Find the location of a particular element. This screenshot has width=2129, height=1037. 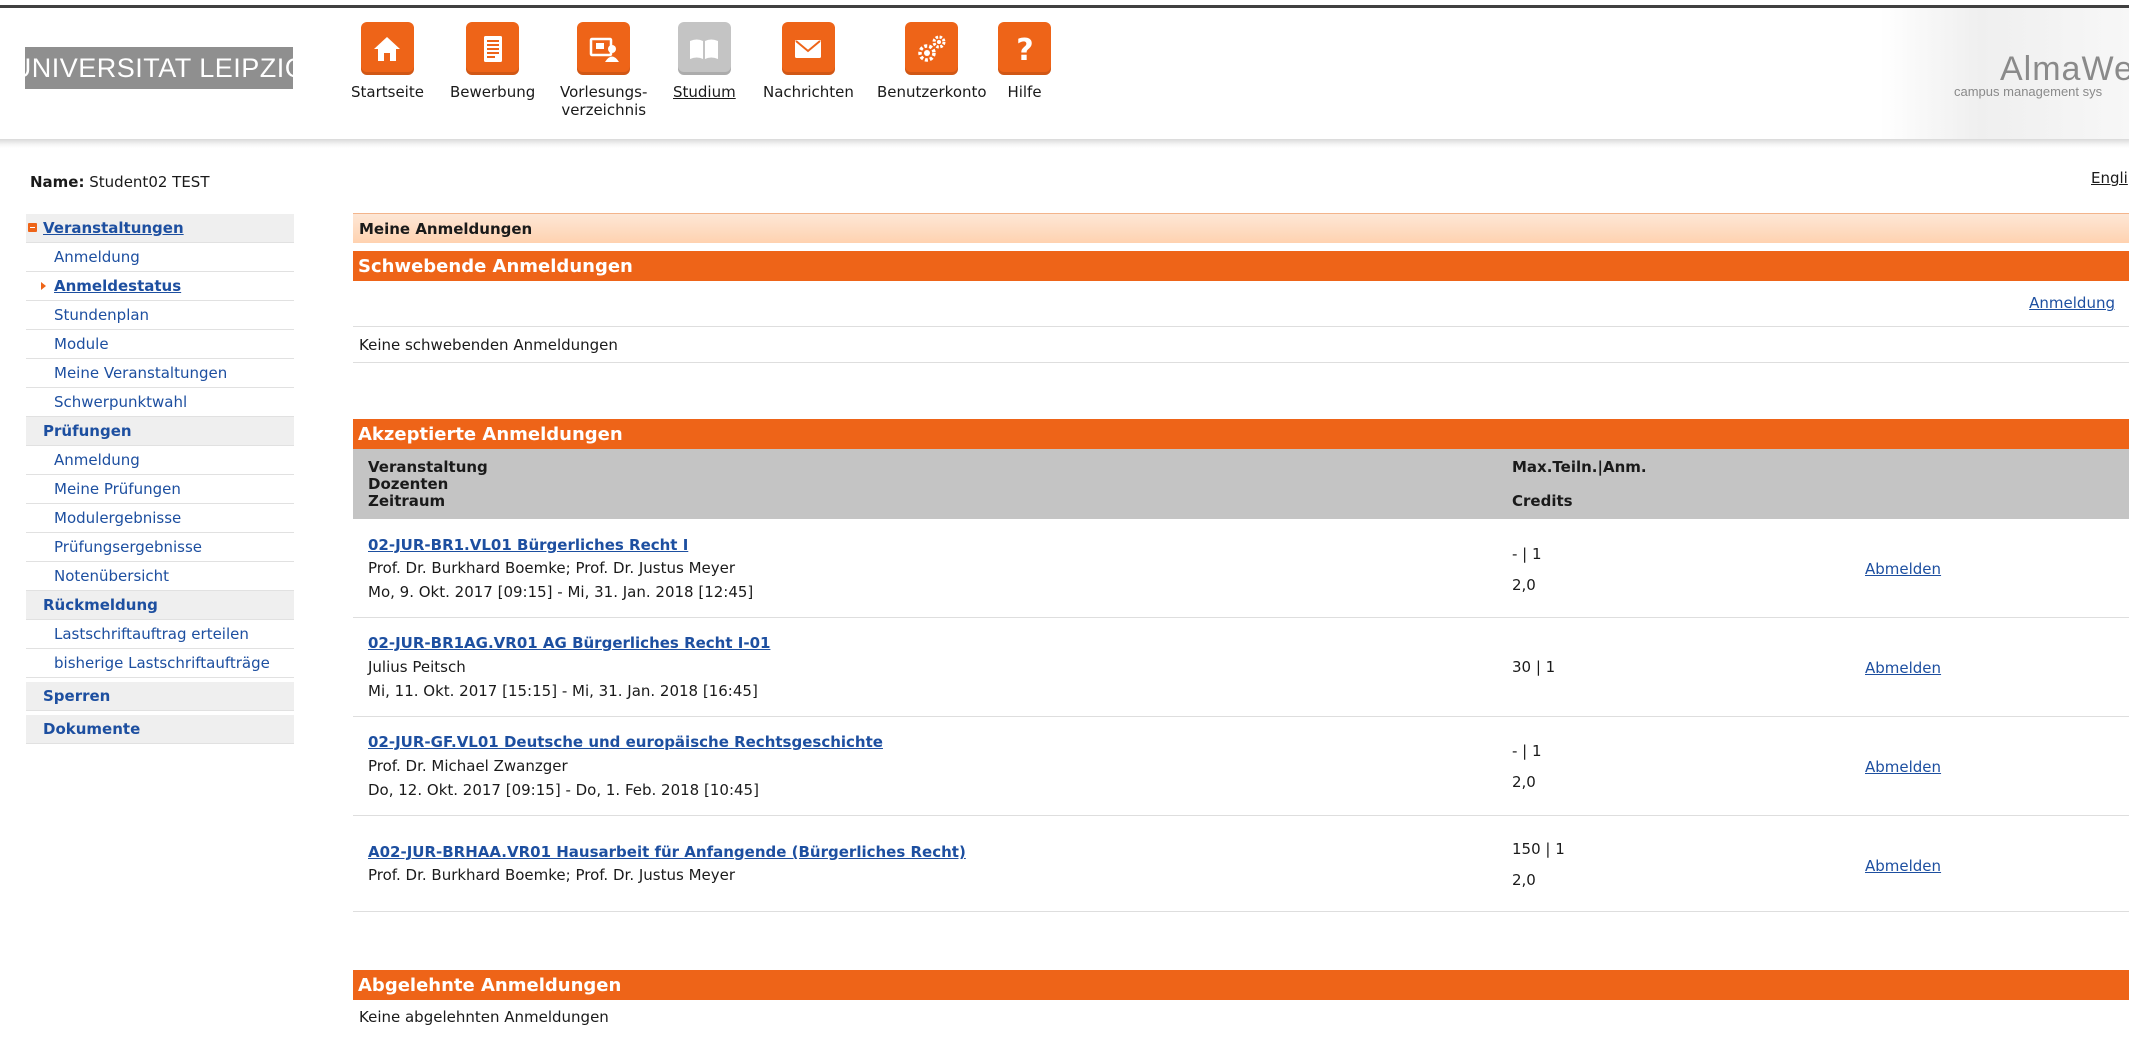

almaweb-tagline: campus management sys is located at coordinates (2028, 91).